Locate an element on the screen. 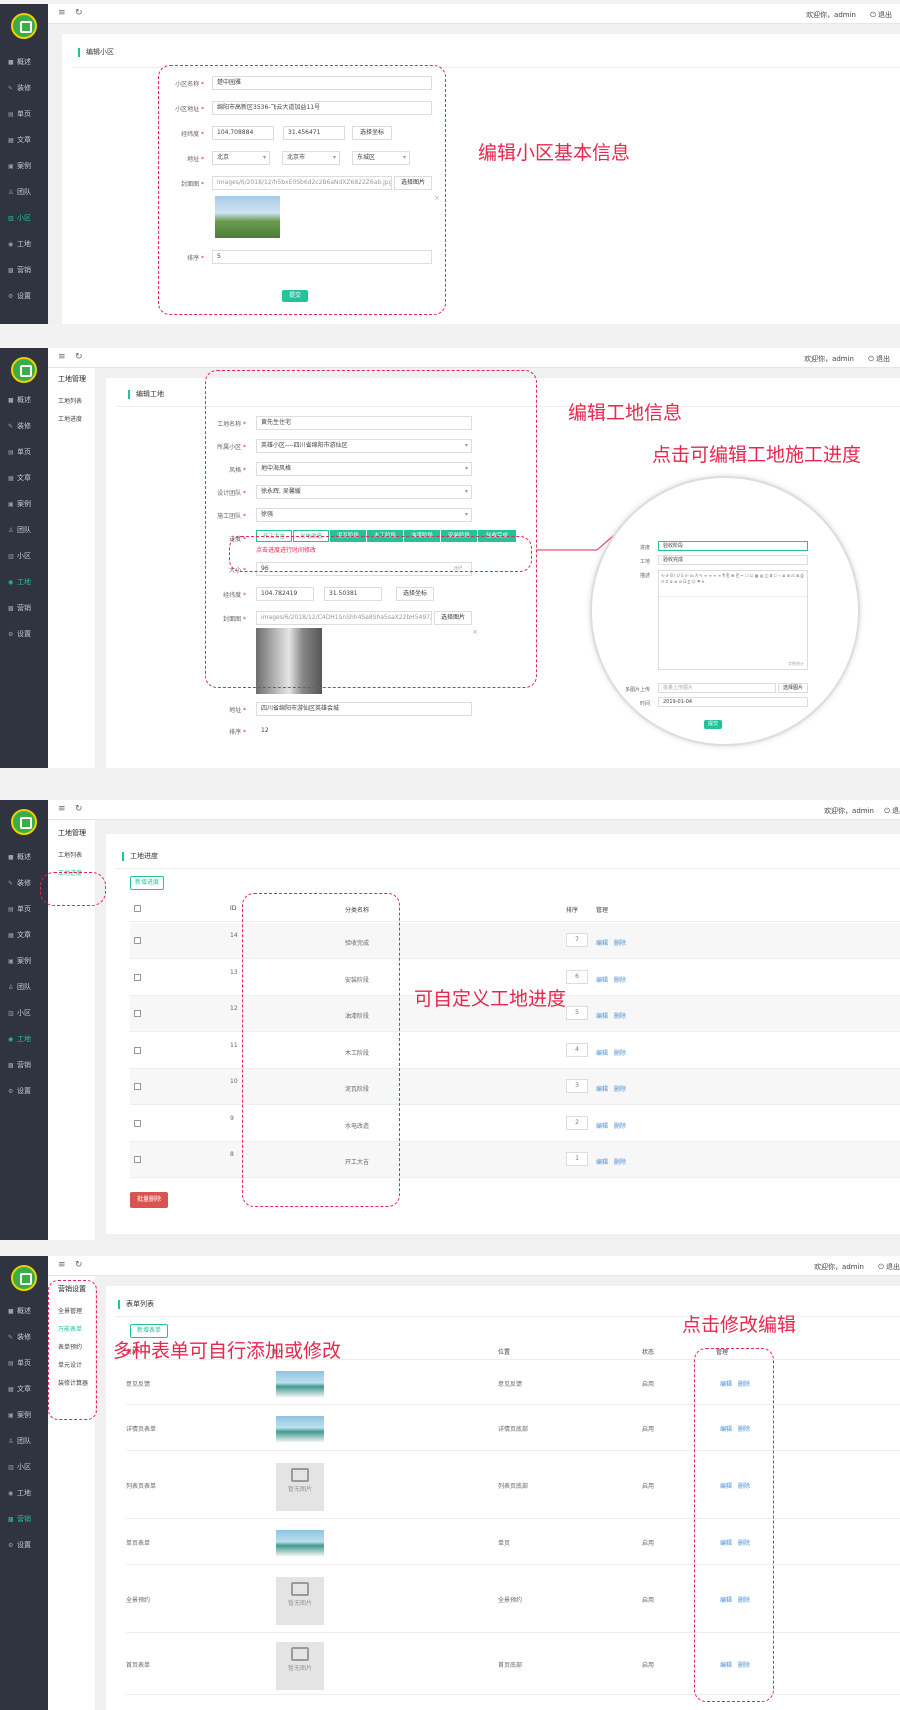  zoom-image-input: 批量上传图片 is located at coordinates (717, 688).